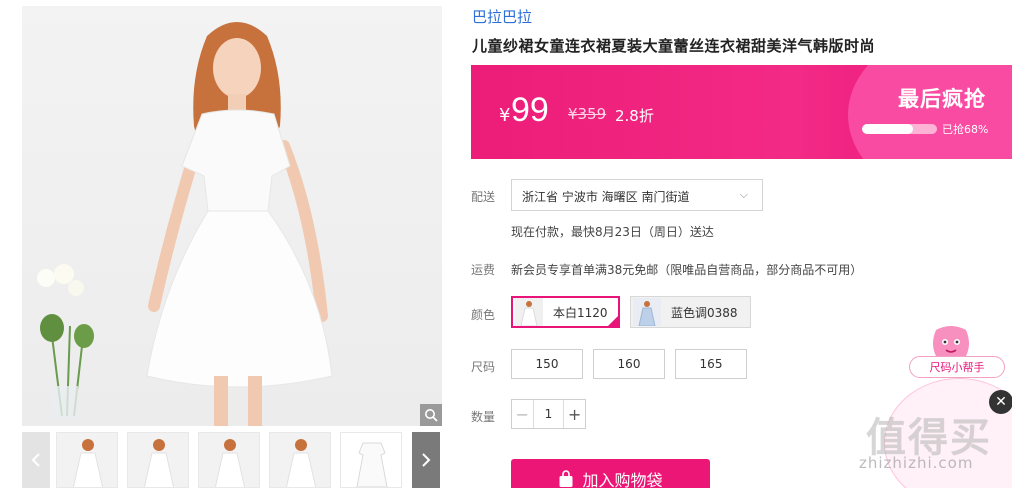  Describe the element at coordinates (957, 367) in the screenshot. I see `size-helper-button: 尺码小帮手` at that location.